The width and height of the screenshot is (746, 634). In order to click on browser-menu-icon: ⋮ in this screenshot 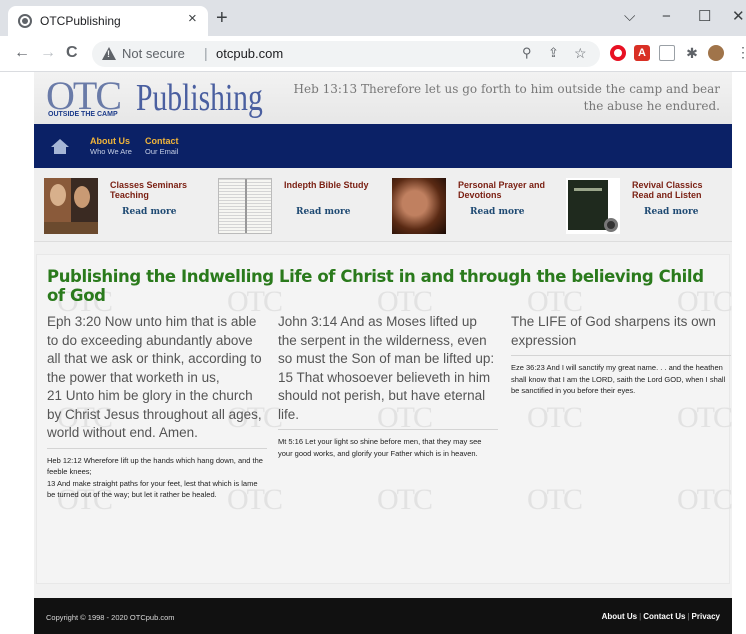, I will do `click(741, 52)`.